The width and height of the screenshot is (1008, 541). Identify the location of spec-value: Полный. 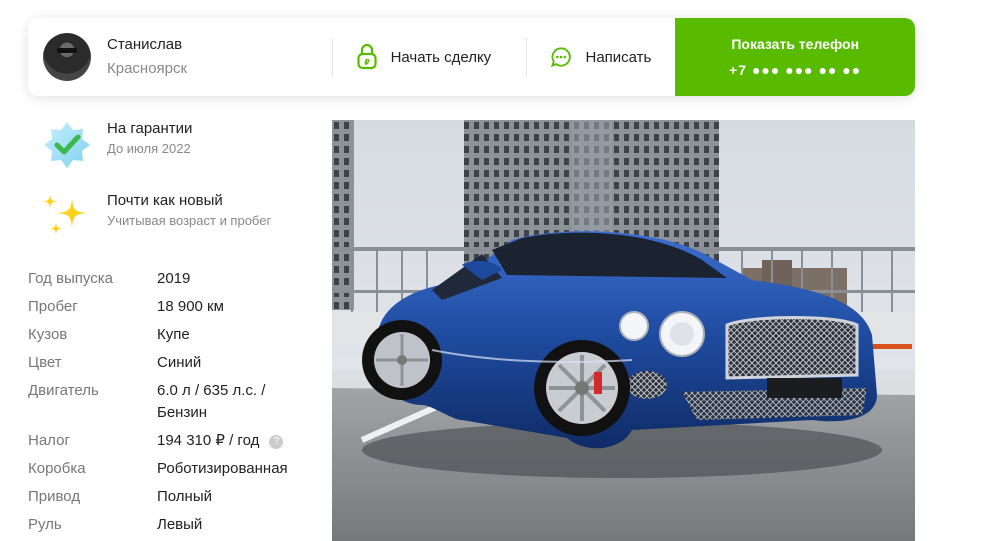
(184, 496).